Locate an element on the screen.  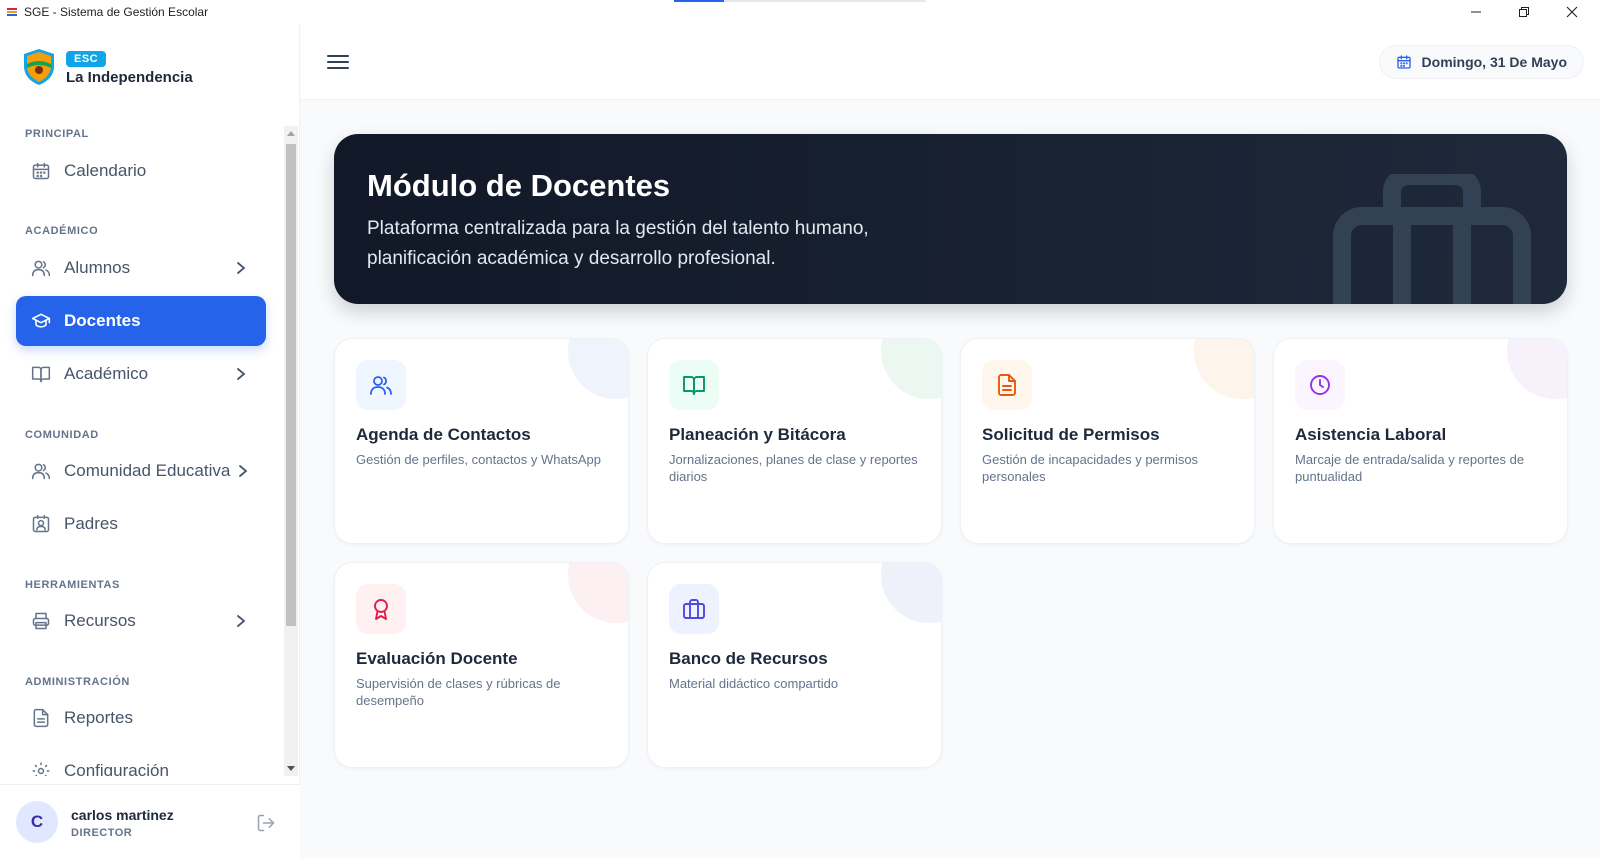
section-title-academico: ACADÉMICO is located at coordinates (62, 231).